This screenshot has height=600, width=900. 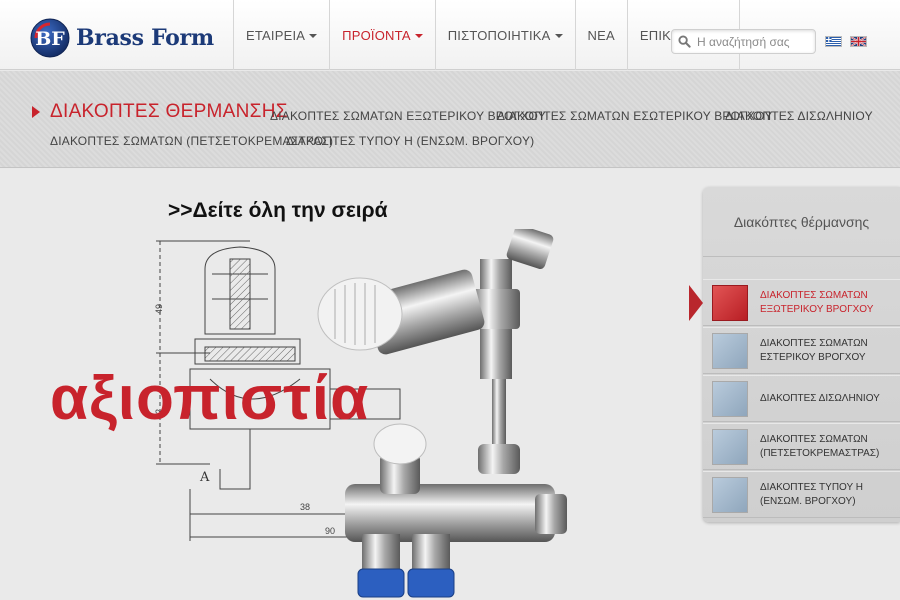 I want to click on nav-company: ΕΤΑΙΡΕΙΑ, so click(x=281, y=35).